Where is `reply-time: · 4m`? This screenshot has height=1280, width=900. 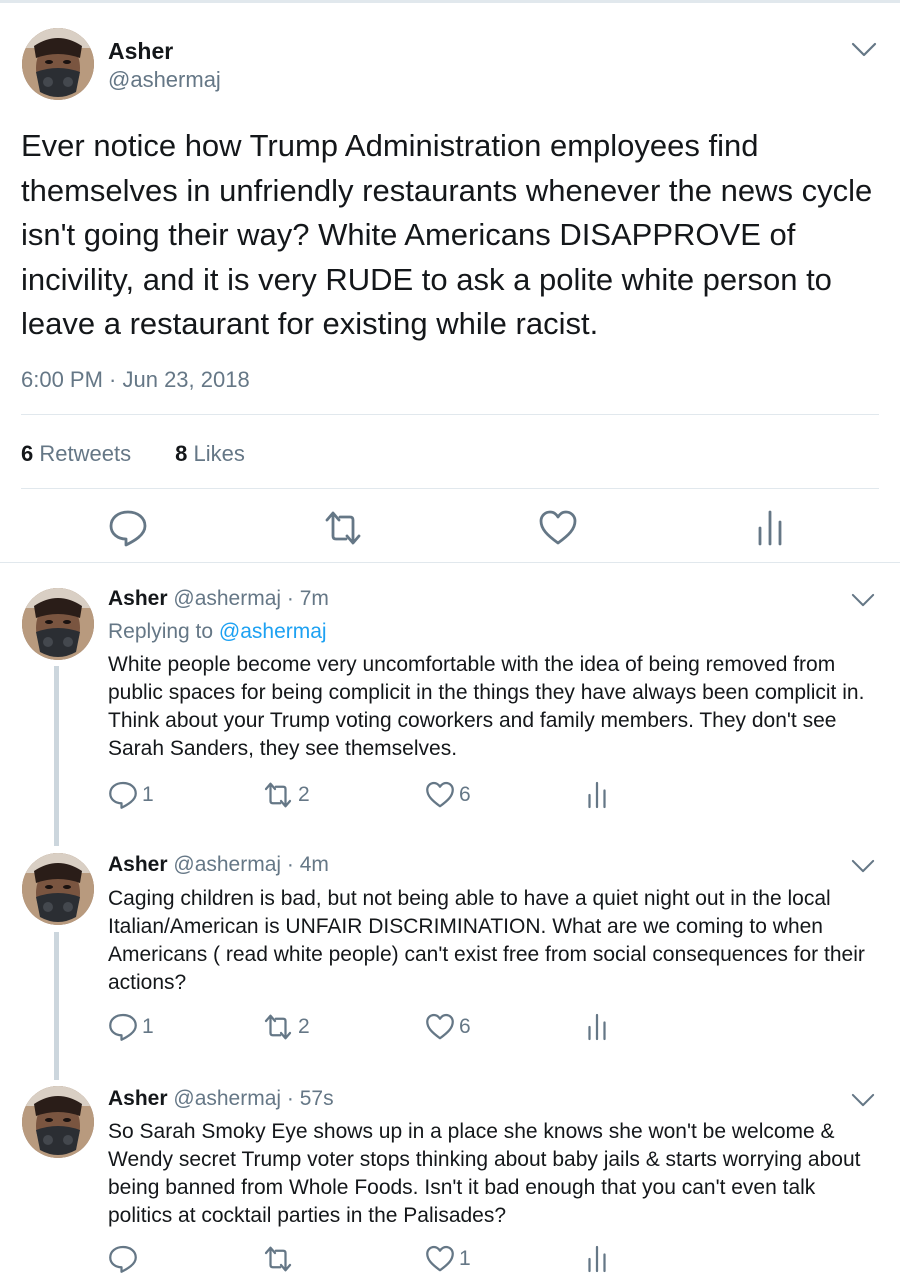 reply-time: · 4m is located at coordinates (308, 864).